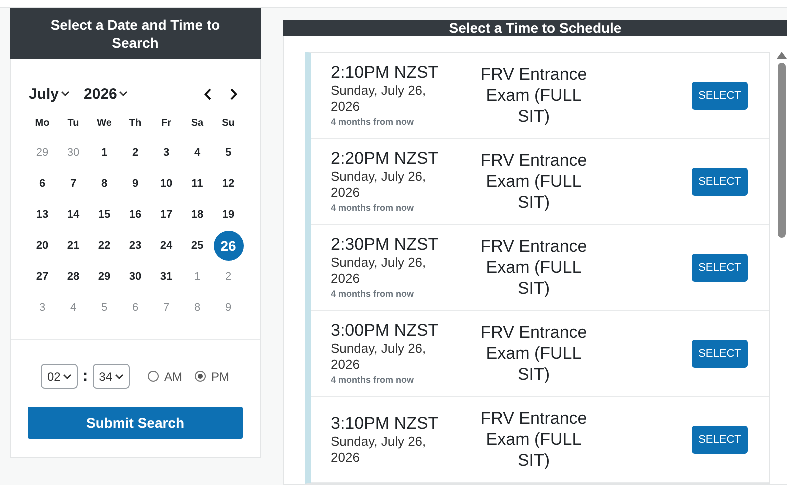 The image size is (787, 485). What do you see at coordinates (135, 153) in the screenshot?
I see `calendar-day: 2` at bounding box center [135, 153].